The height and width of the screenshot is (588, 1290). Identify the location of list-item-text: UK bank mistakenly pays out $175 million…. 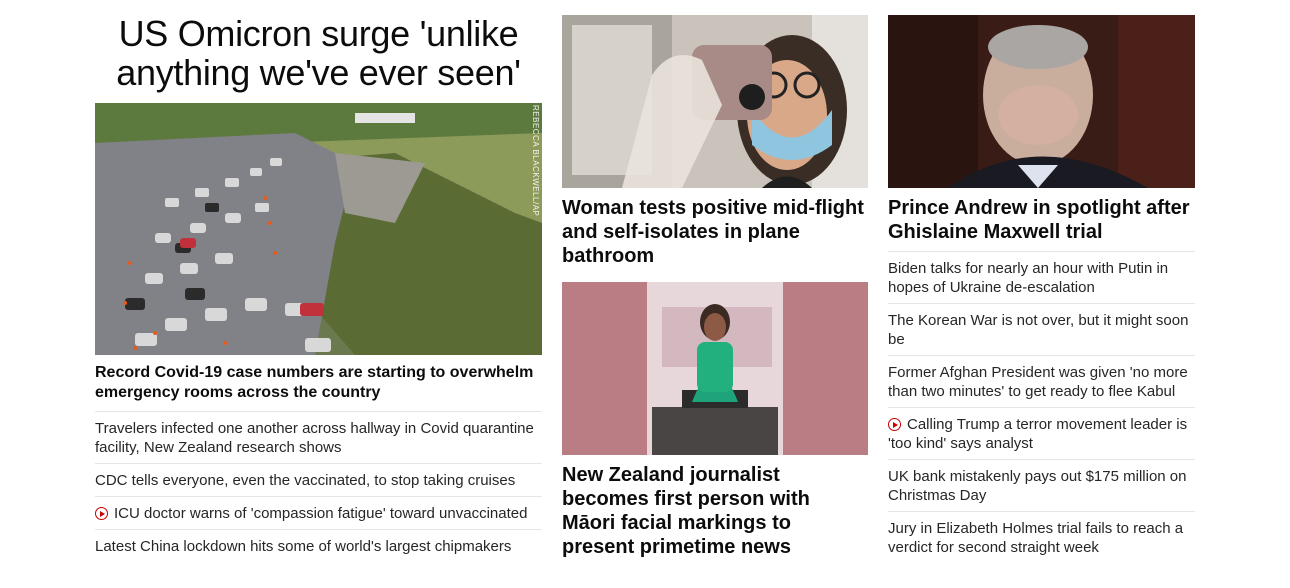
(1037, 486).